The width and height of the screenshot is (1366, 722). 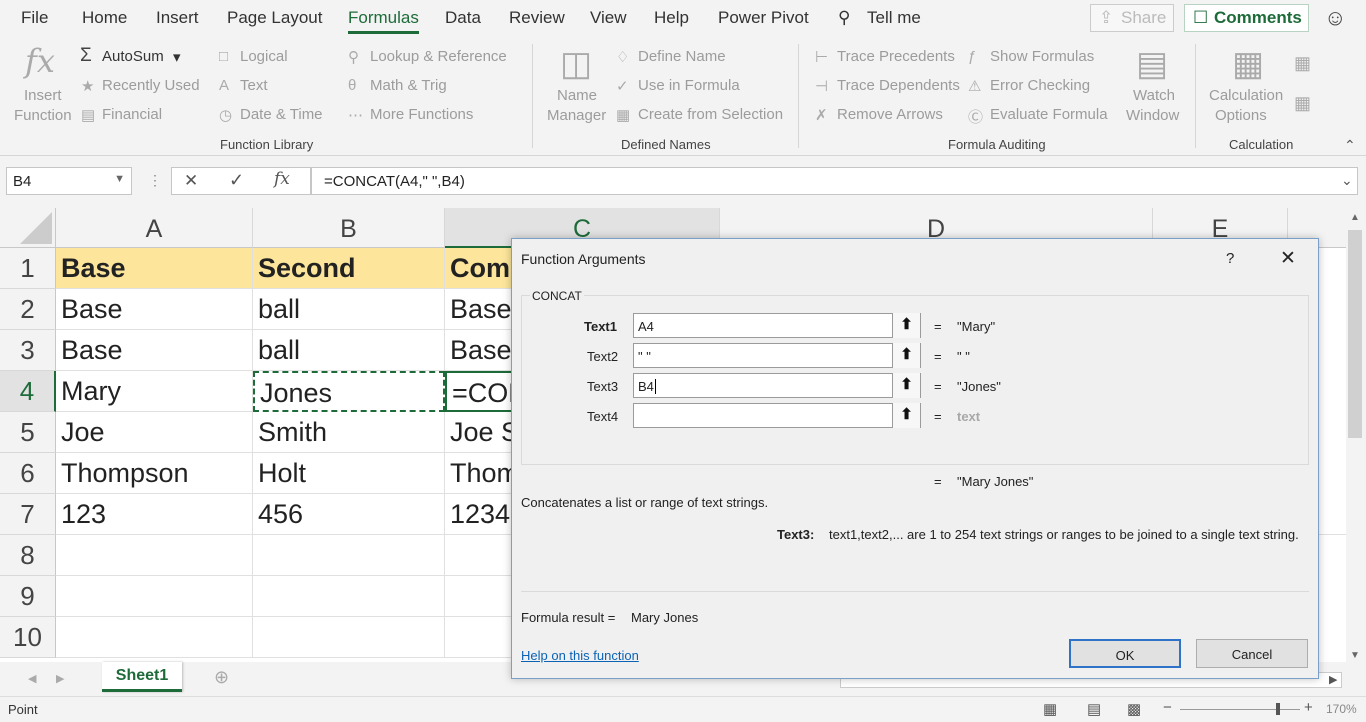 What do you see at coordinates (154, 555) in the screenshot?
I see `cell-a8` at bounding box center [154, 555].